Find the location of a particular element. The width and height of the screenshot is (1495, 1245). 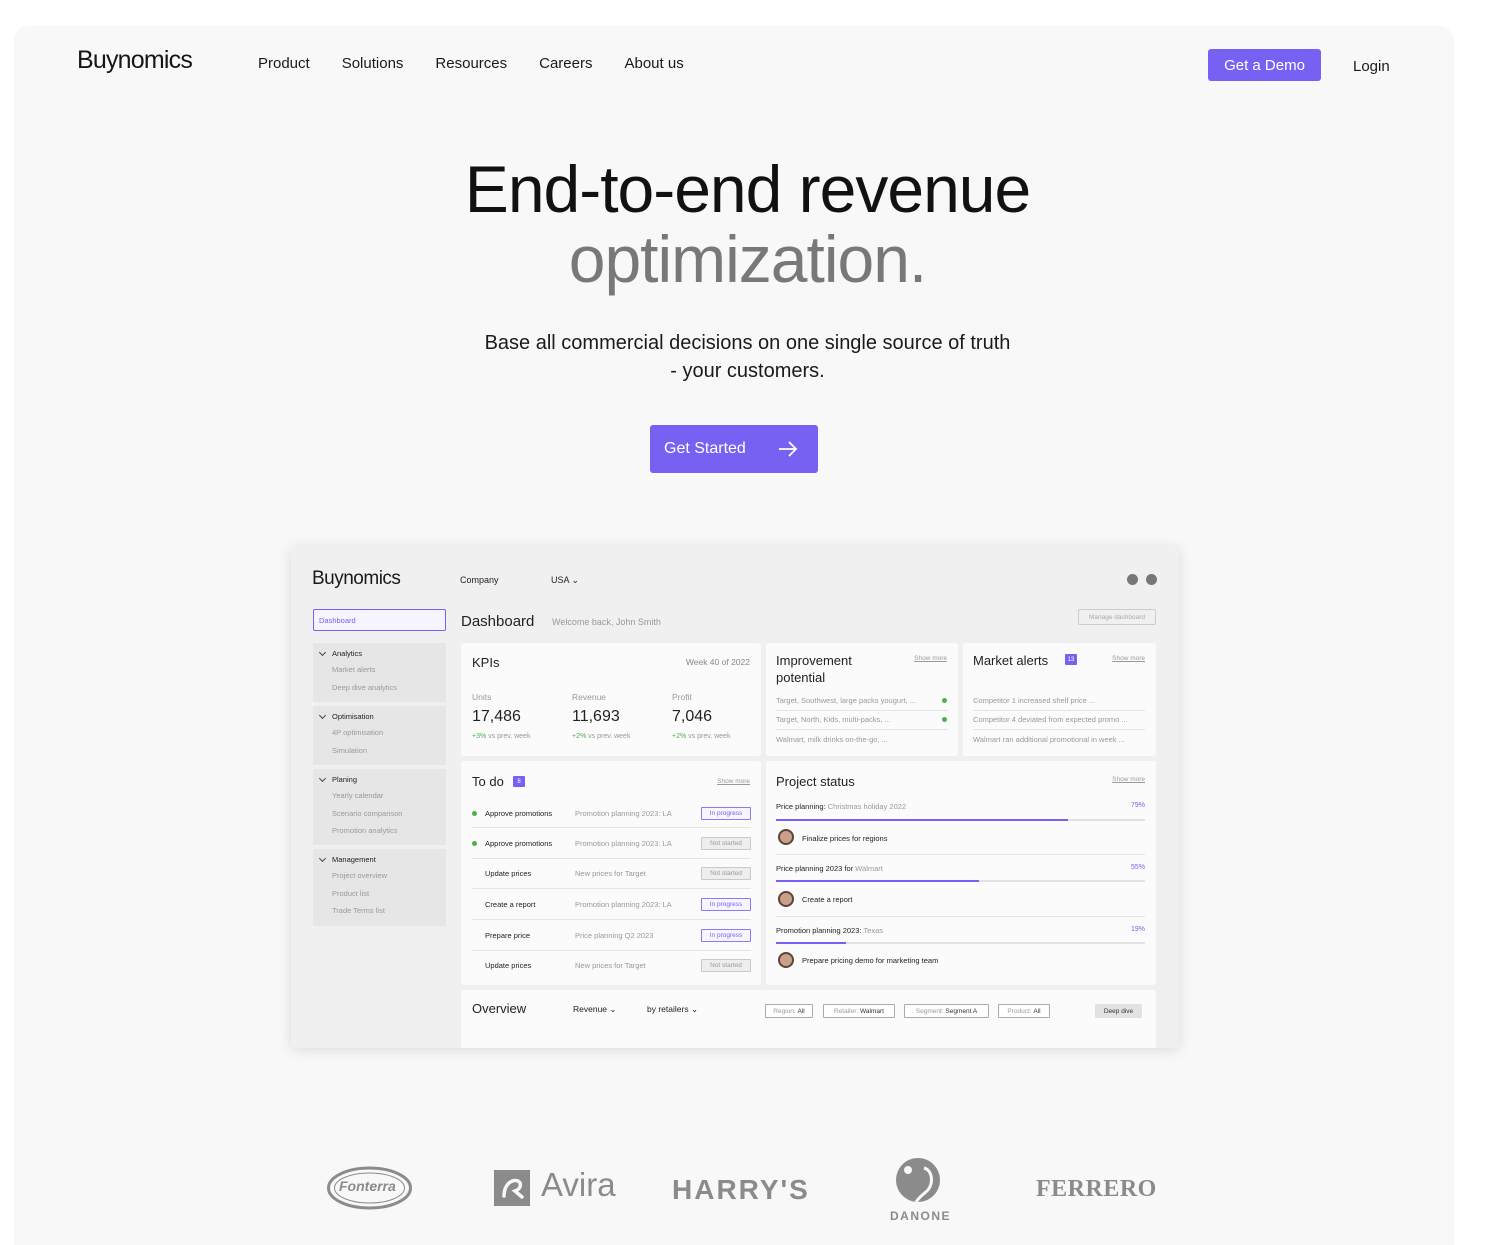

nav-careers: Careers is located at coordinates (565, 63).